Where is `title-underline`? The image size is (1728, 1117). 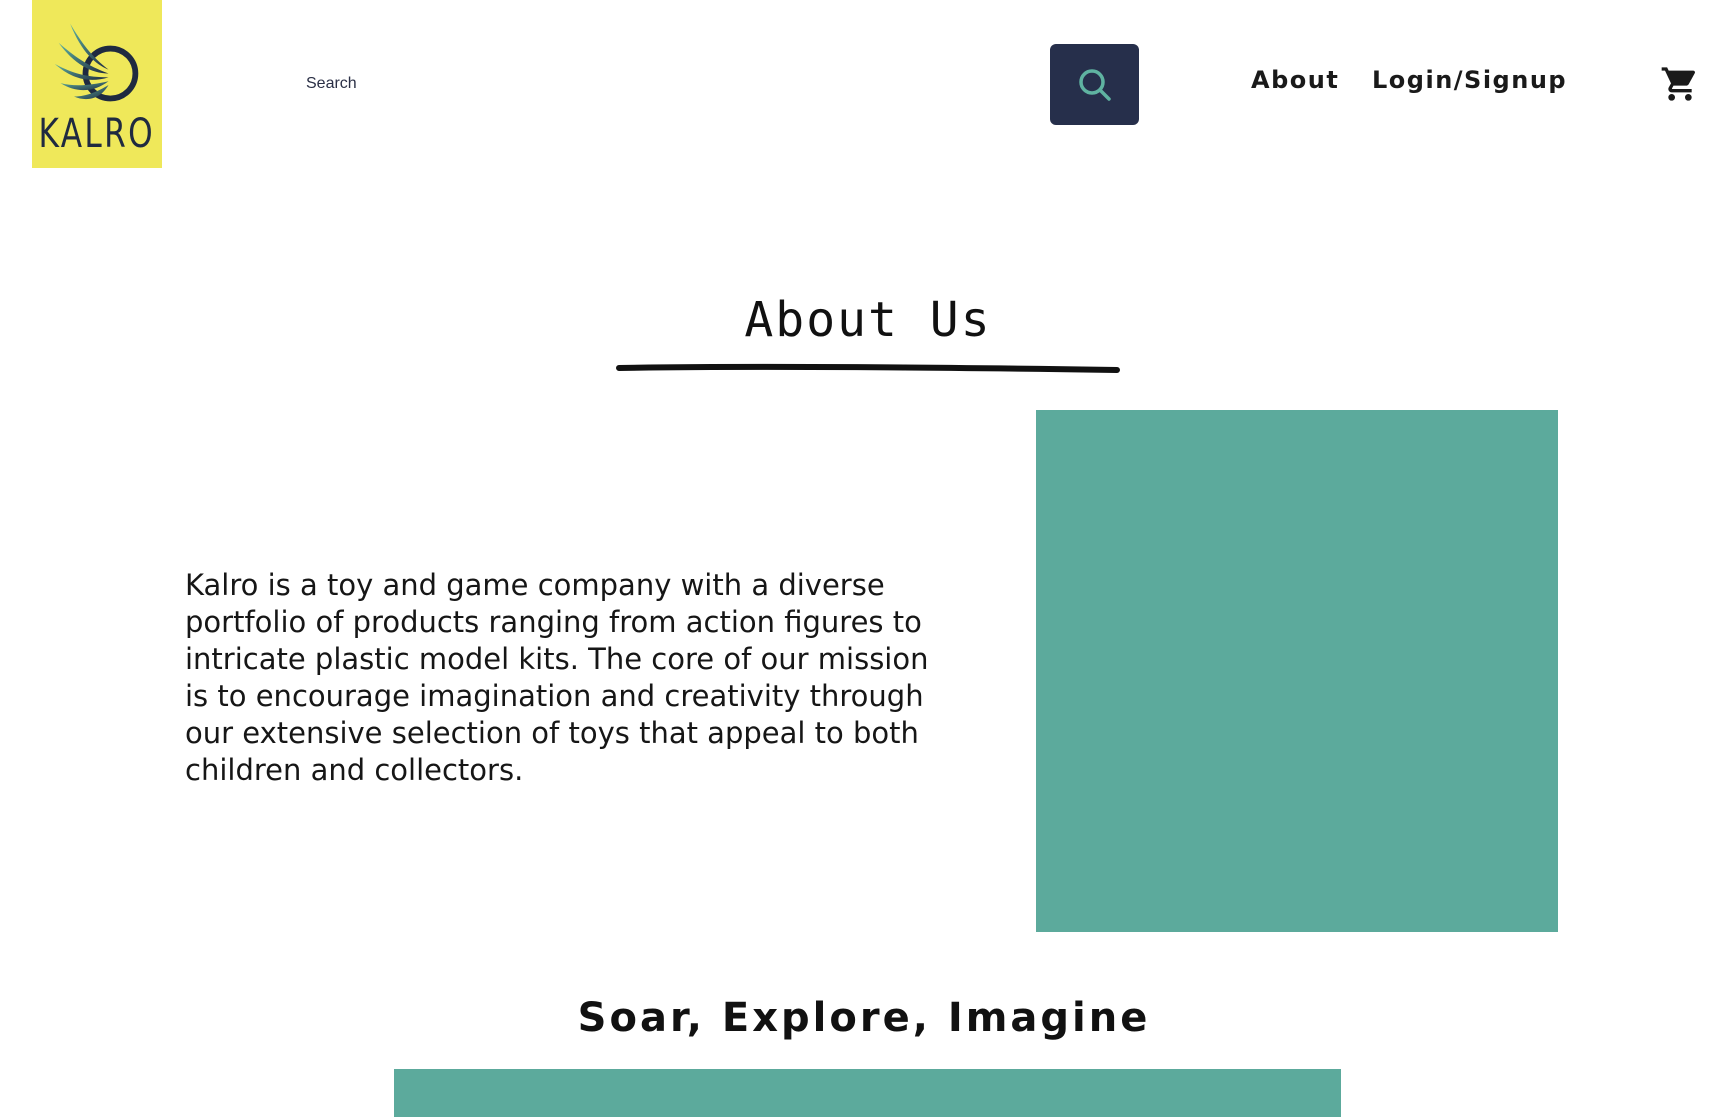 title-underline is located at coordinates (868, 368).